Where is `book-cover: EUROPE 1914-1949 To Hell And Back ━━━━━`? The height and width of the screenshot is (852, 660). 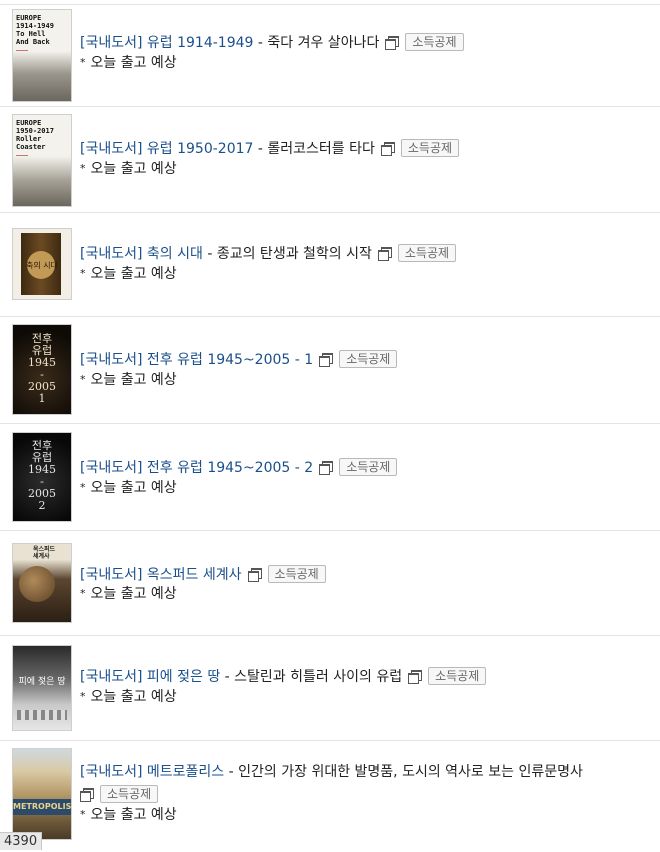 book-cover: EUROPE 1914-1949 To Hell And Back ━━━━━ is located at coordinates (42, 55).